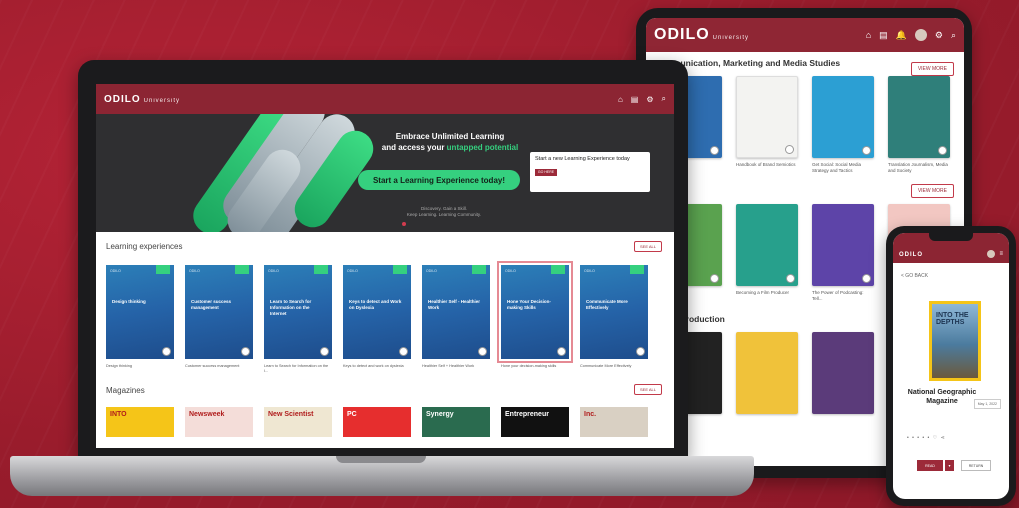 This screenshot has height=508, width=1019. What do you see at coordinates (614, 312) in the screenshot?
I see `learning-experience-cover: ODILO Communicate More Effectively` at bounding box center [614, 312].